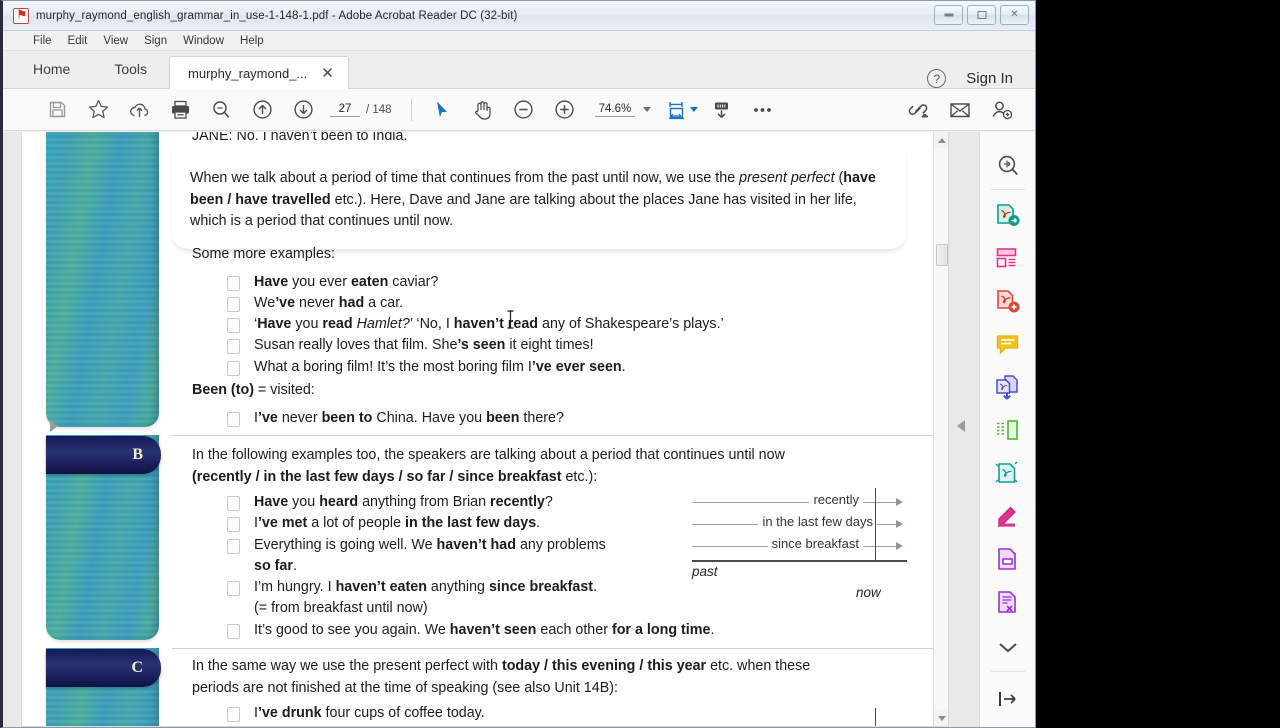 This screenshot has width=1280, height=728. I want to click on organize-pages-icon, so click(1008, 258).